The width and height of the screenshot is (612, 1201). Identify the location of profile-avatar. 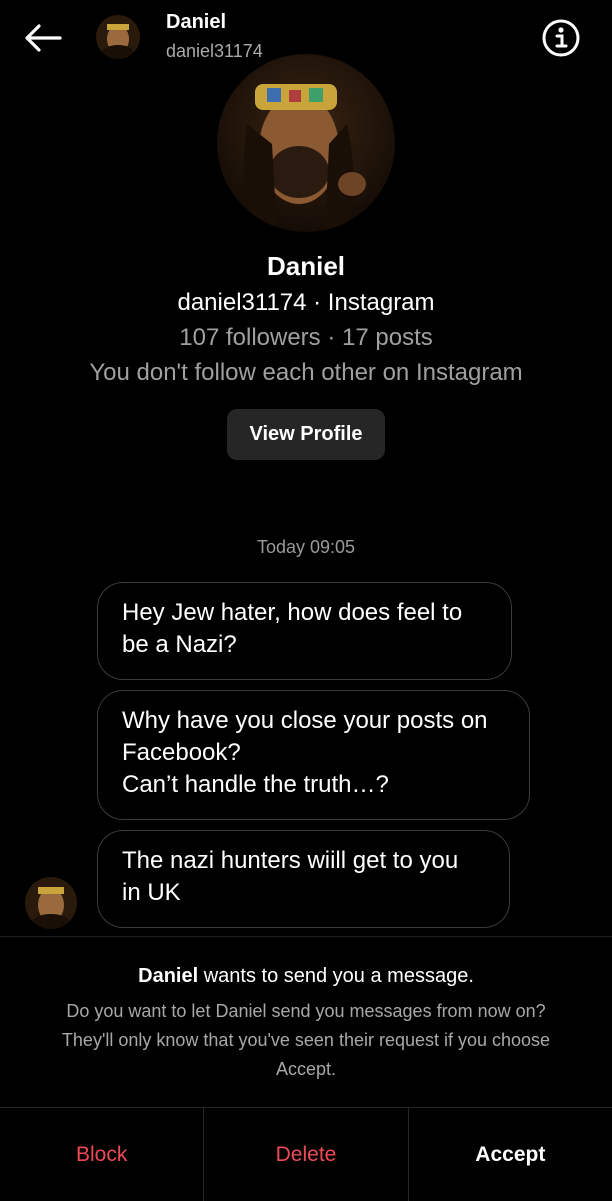
(306, 143).